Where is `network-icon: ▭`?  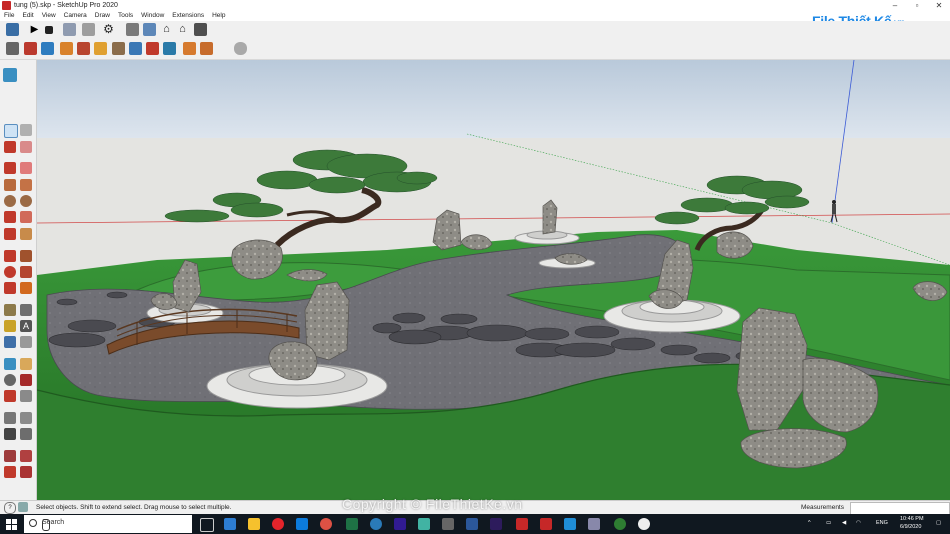
network-icon: ▭ is located at coordinates (828, 523).